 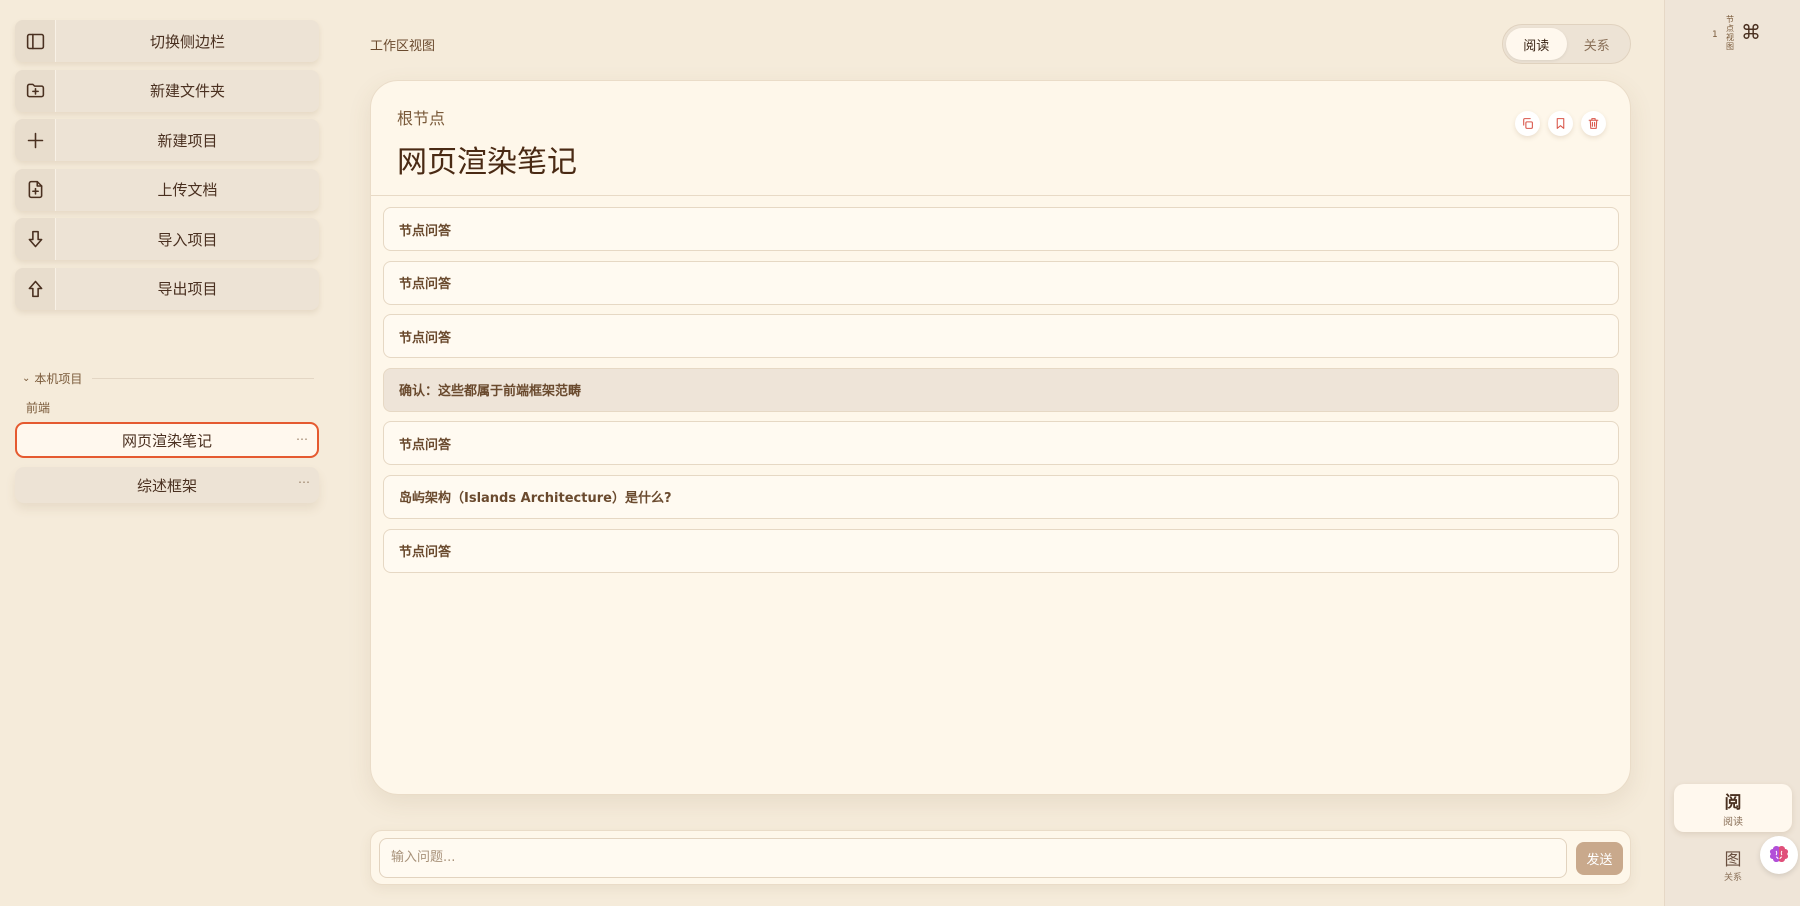 I want to click on section-divider, so click(x=203, y=378).